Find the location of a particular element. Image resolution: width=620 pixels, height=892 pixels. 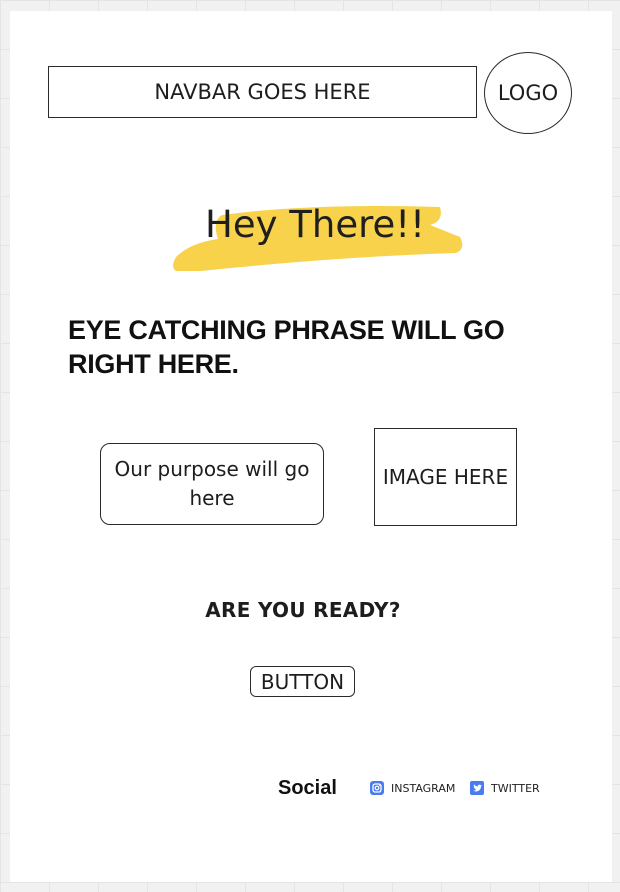

navbar-label: NAVBAR GOES HERE is located at coordinates (262, 92).